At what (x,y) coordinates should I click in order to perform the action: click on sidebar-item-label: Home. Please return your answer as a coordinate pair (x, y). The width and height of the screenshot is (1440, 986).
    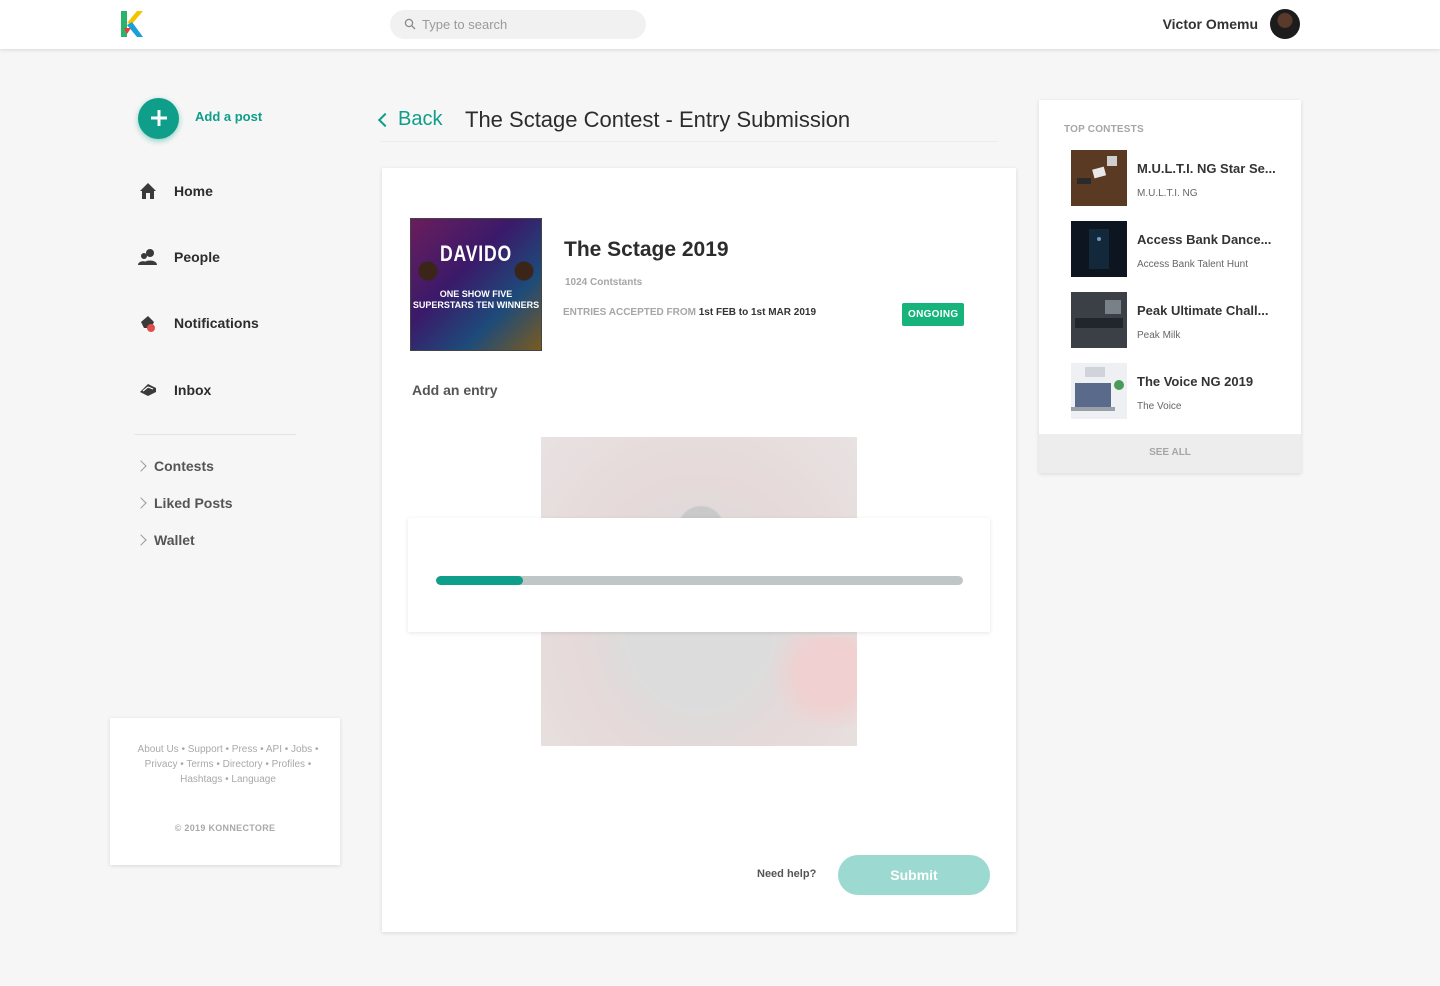
    Looking at the image, I should click on (193, 191).